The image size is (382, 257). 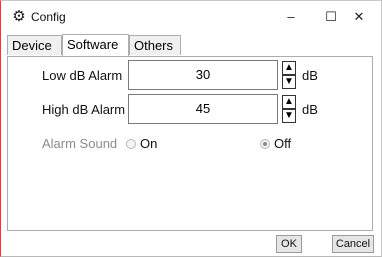 What do you see at coordinates (19, 16) in the screenshot?
I see `gear-icon: ⚙` at bounding box center [19, 16].